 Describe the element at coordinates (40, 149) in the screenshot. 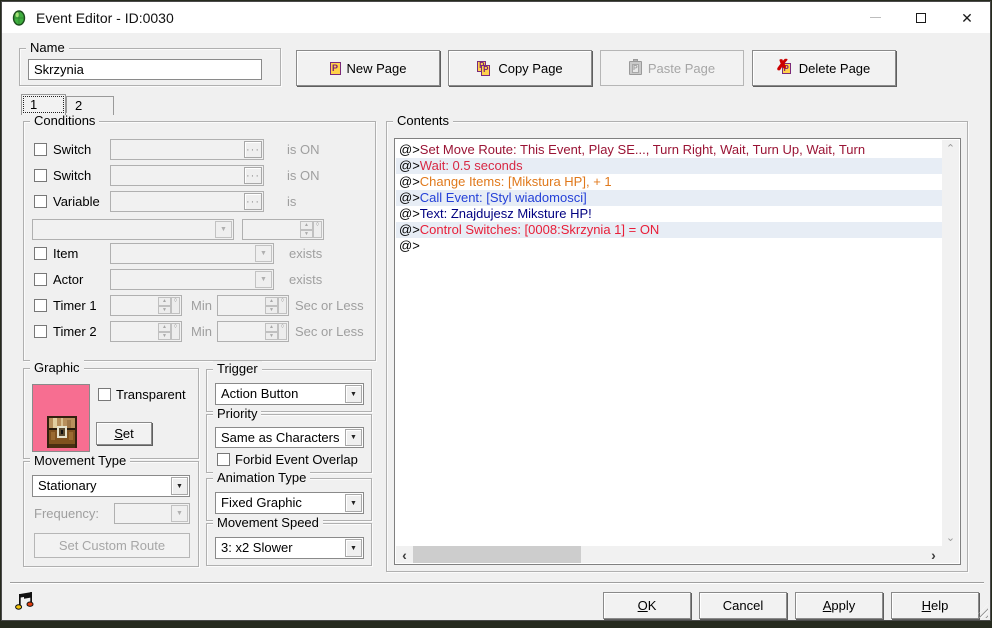

I see `switch1-checkbox` at that location.